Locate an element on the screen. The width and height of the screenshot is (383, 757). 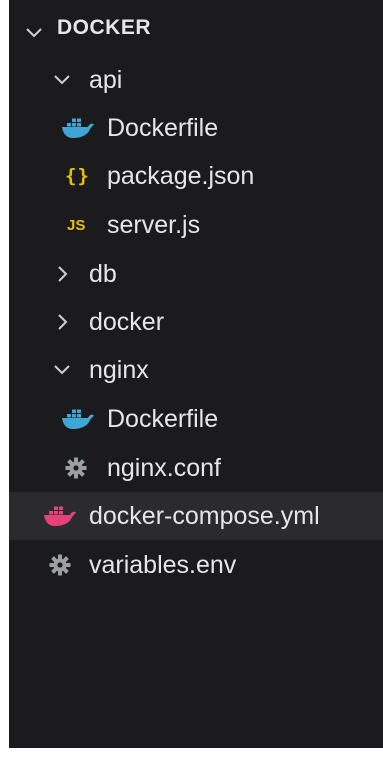
tree-item-label: docker is located at coordinates (127, 321).